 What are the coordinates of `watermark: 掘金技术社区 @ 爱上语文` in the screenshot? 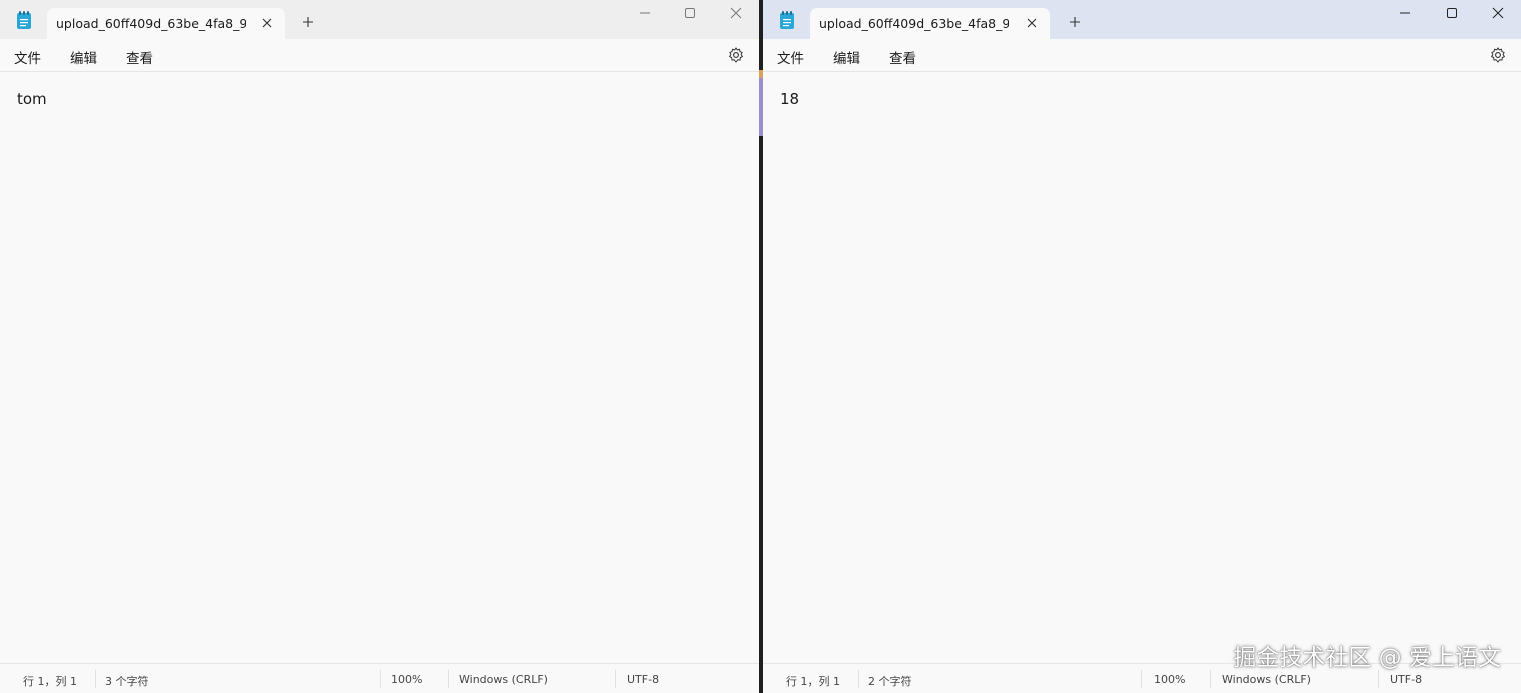 It's located at (1367, 658).